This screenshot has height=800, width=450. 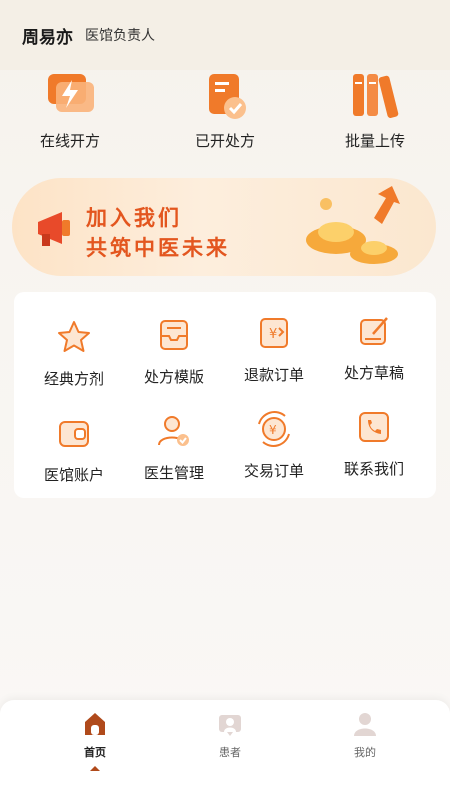 What do you see at coordinates (274, 349) in the screenshot?
I see `grid-refund-orders: ¥ 退款订单` at bounding box center [274, 349].